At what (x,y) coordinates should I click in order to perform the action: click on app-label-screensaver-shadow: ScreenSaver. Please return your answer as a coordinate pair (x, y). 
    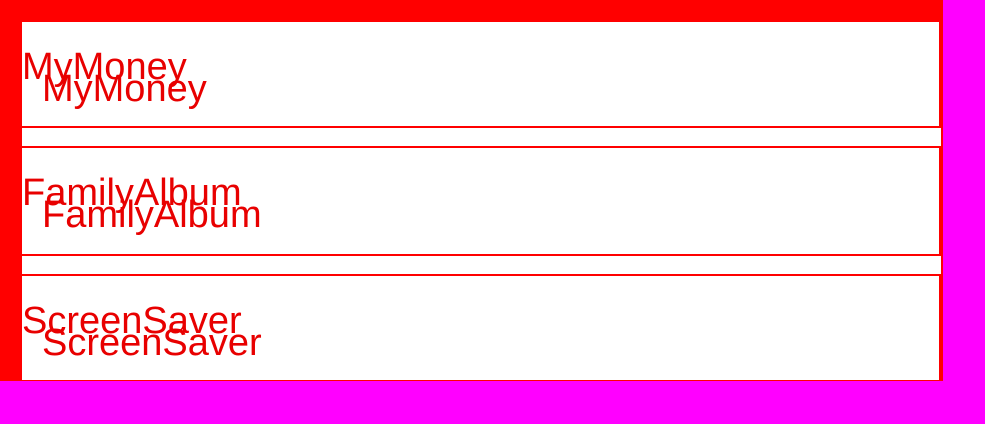
    Looking at the image, I should click on (152, 343).